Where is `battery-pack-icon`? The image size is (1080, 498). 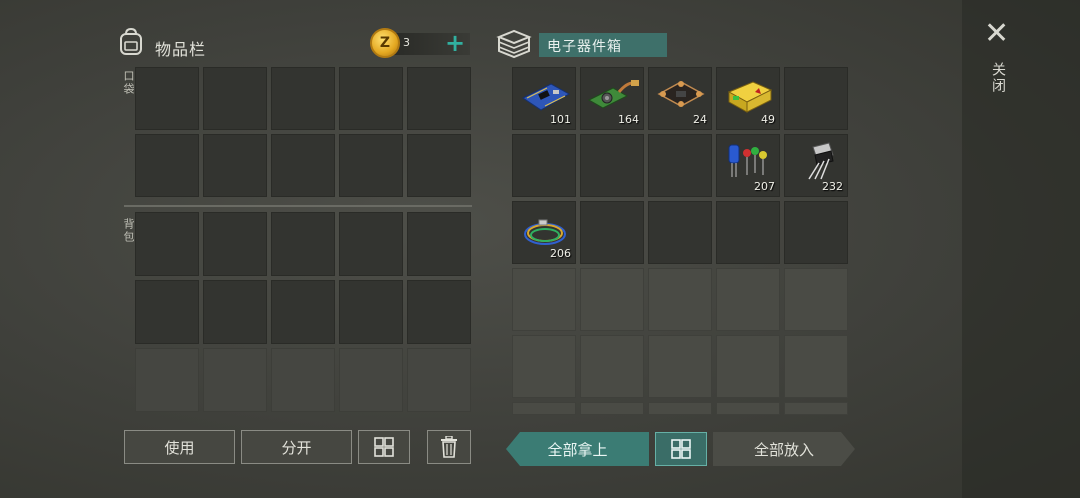 battery-pack-icon is located at coordinates (750, 97).